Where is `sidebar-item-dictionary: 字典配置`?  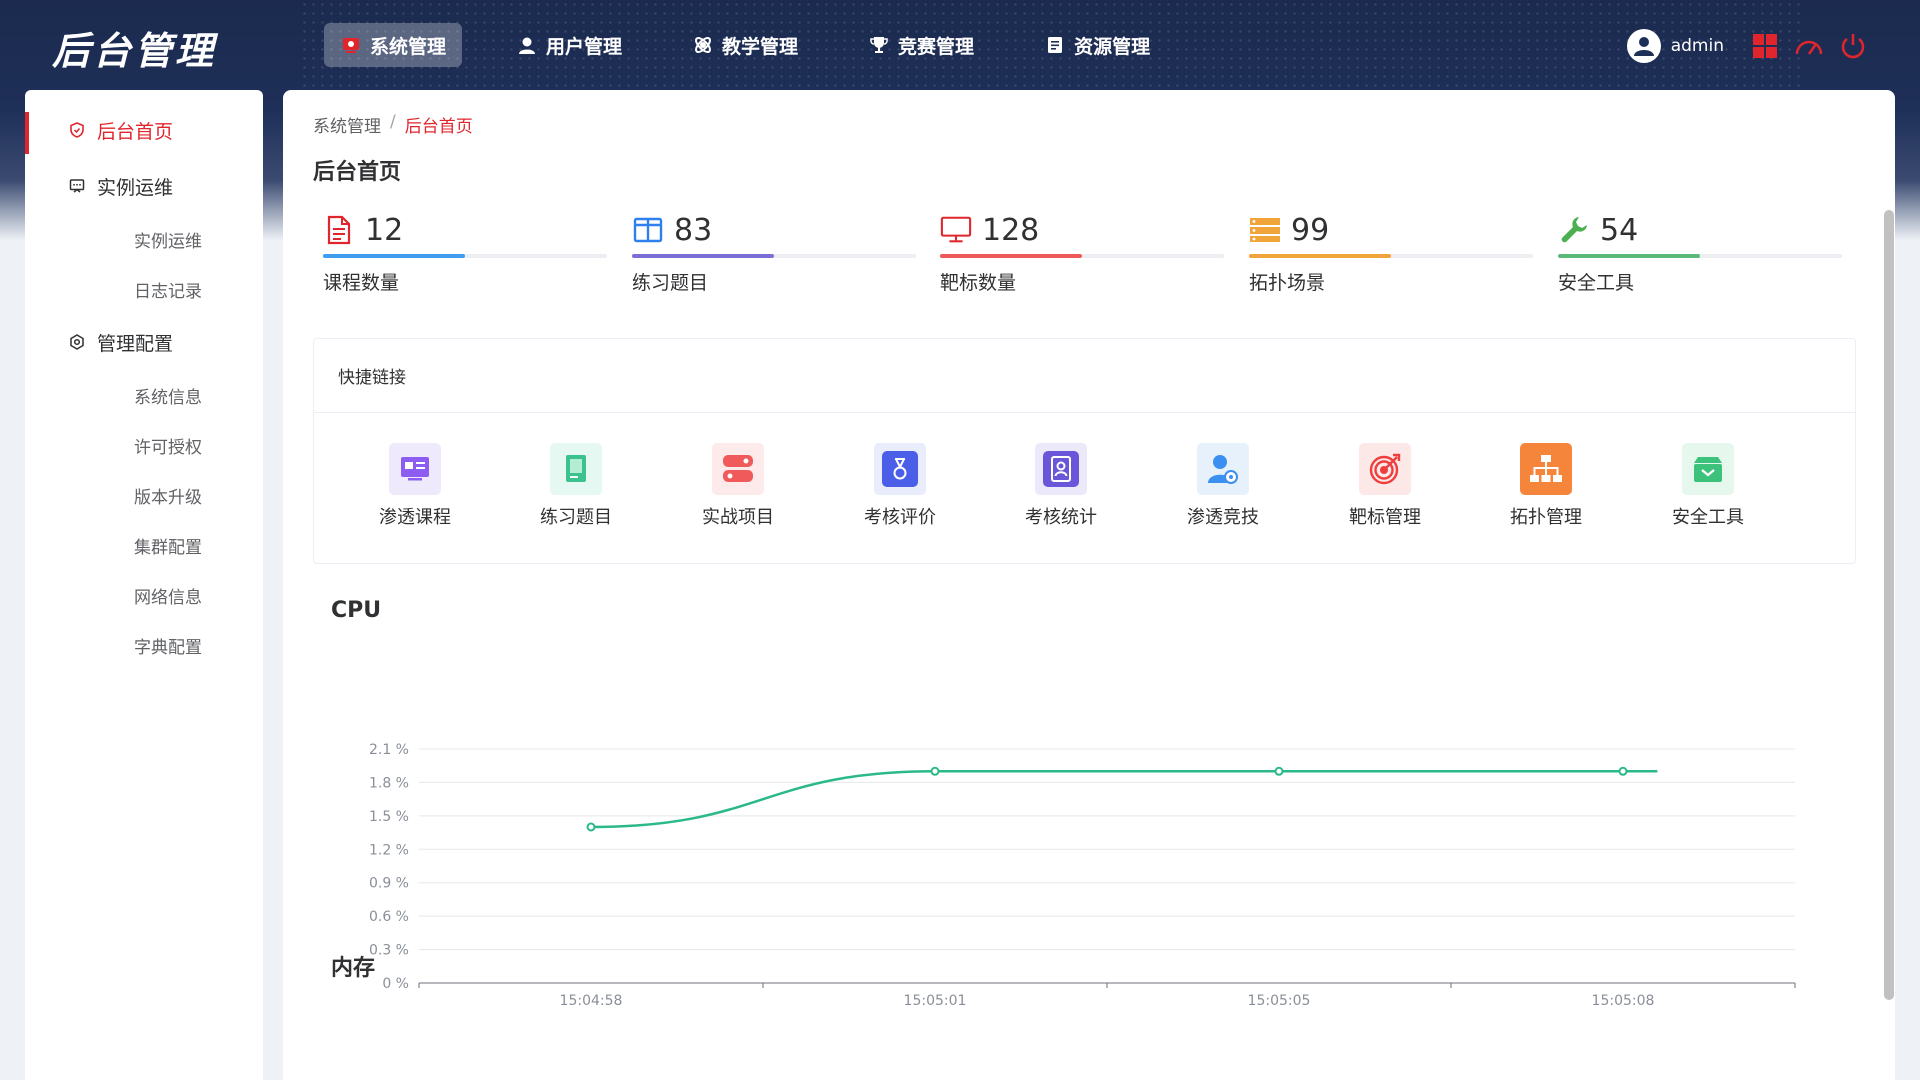 sidebar-item-dictionary: 字典配置 is located at coordinates (144, 645).